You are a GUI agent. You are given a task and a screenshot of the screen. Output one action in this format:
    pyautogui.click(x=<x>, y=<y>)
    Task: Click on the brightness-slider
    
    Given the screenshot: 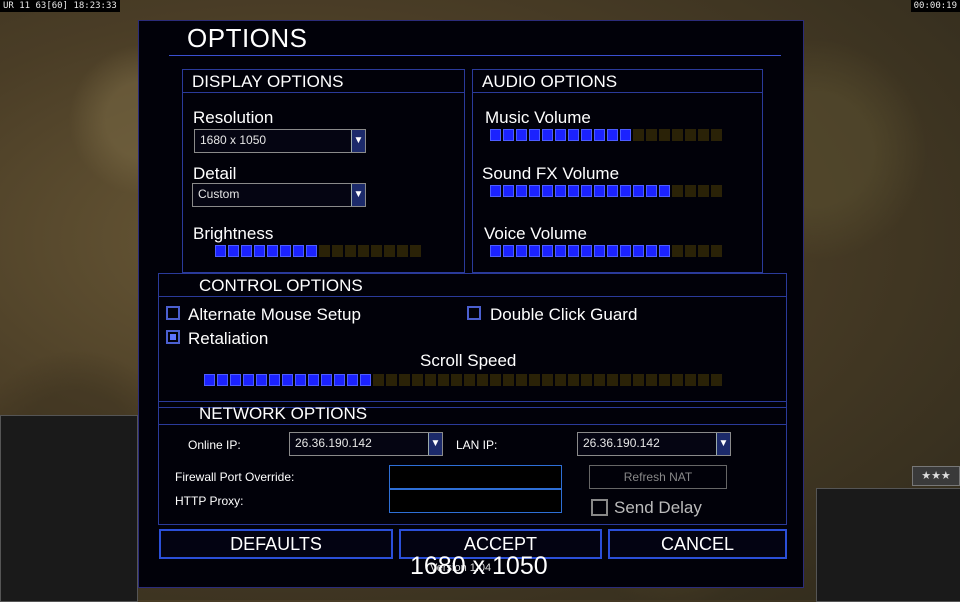 What is the action you would take?
    pyautogui.click(x=318, y=251)
    